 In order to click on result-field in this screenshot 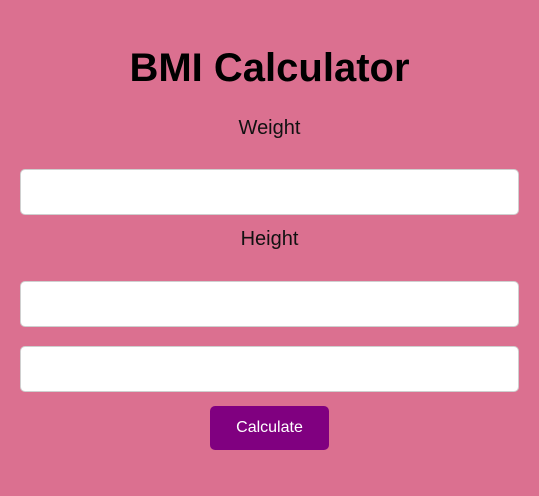, I will do `click(269, 369)`.